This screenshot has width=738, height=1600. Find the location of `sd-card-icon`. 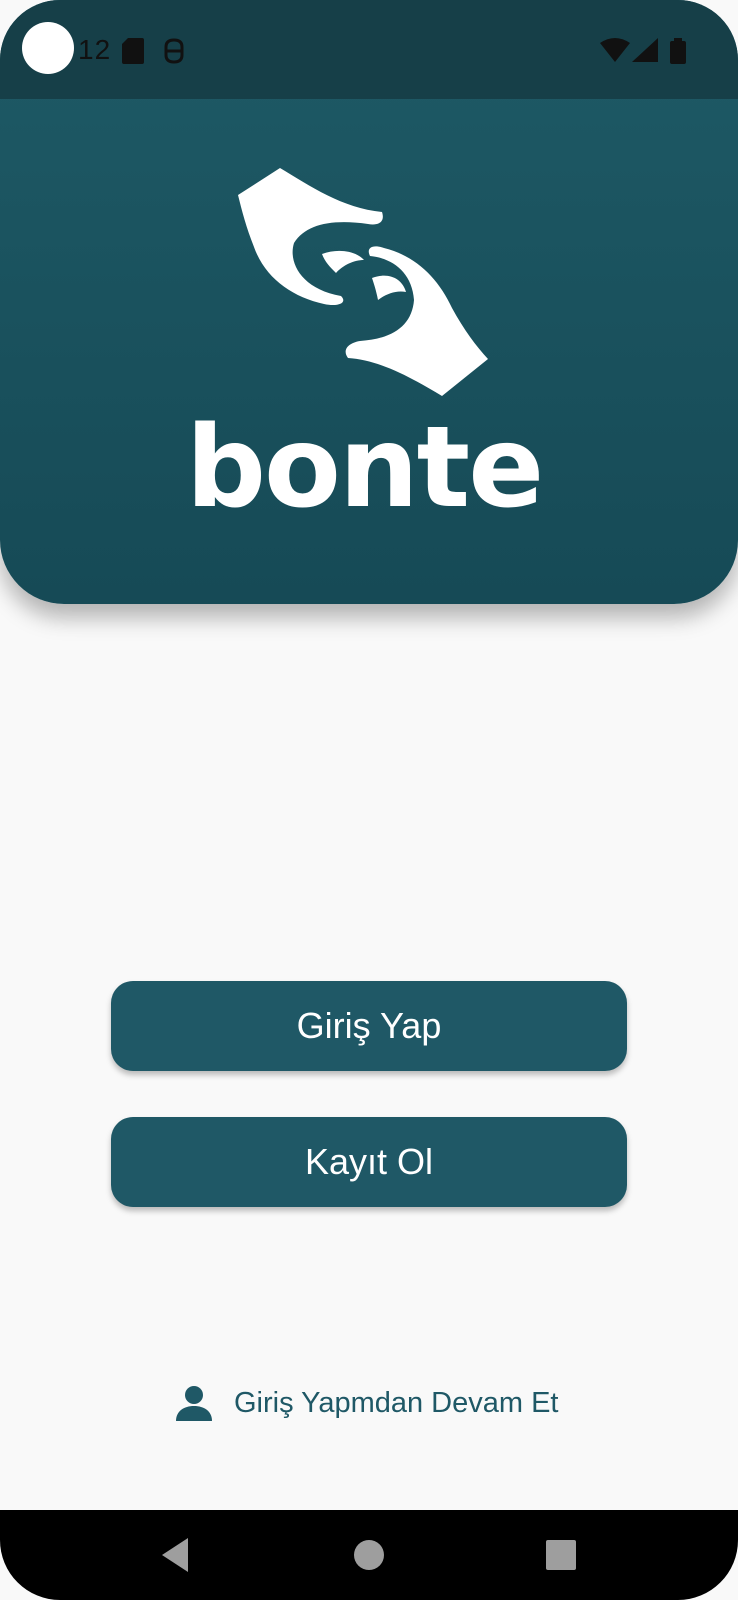

sd-card-icon is located at coordinates (133, 51).